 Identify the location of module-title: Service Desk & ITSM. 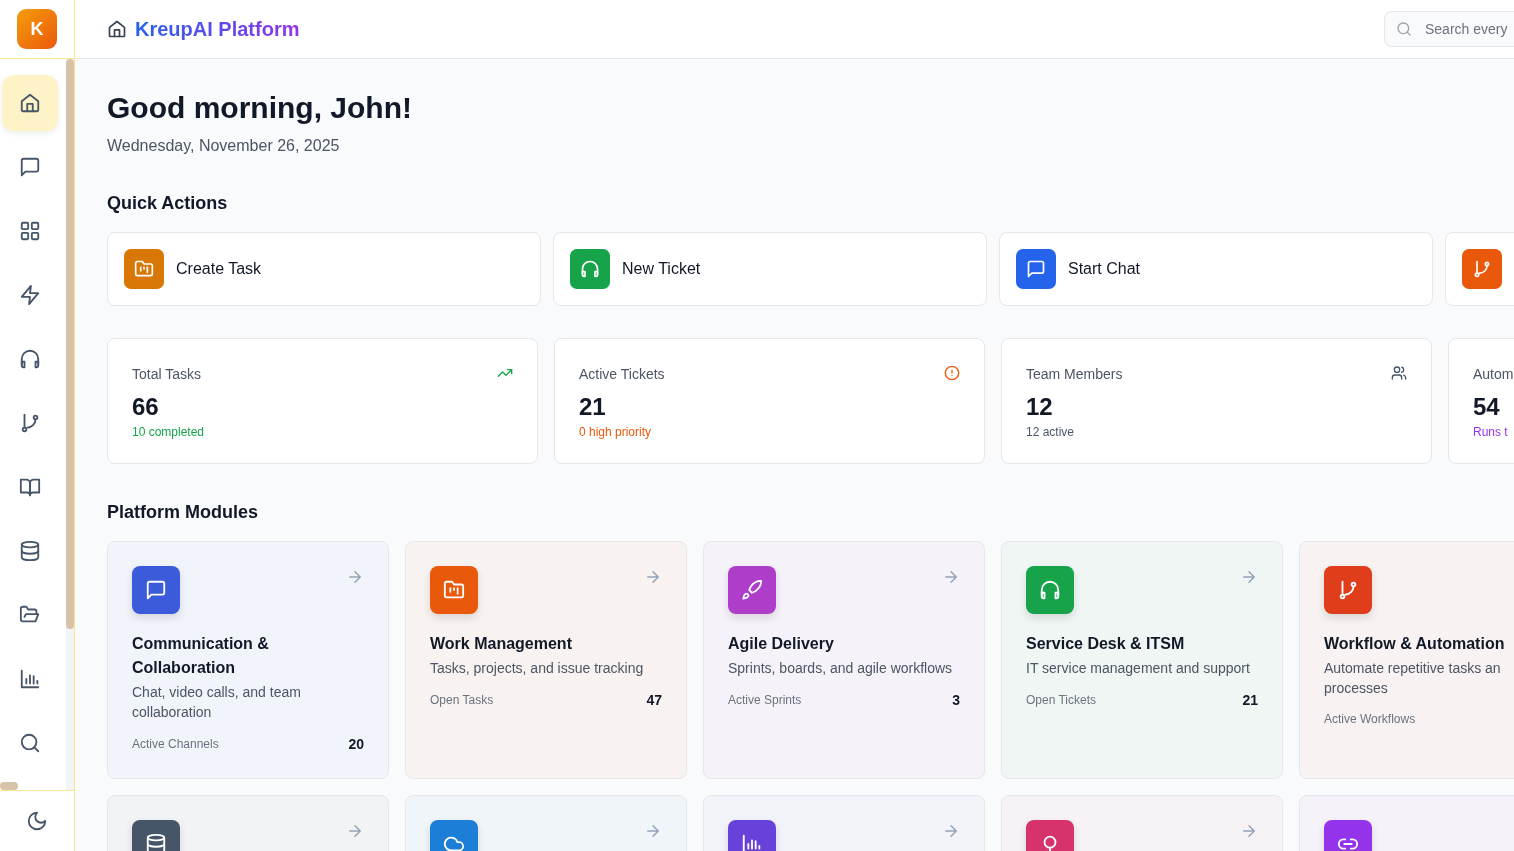
(1106, 644).